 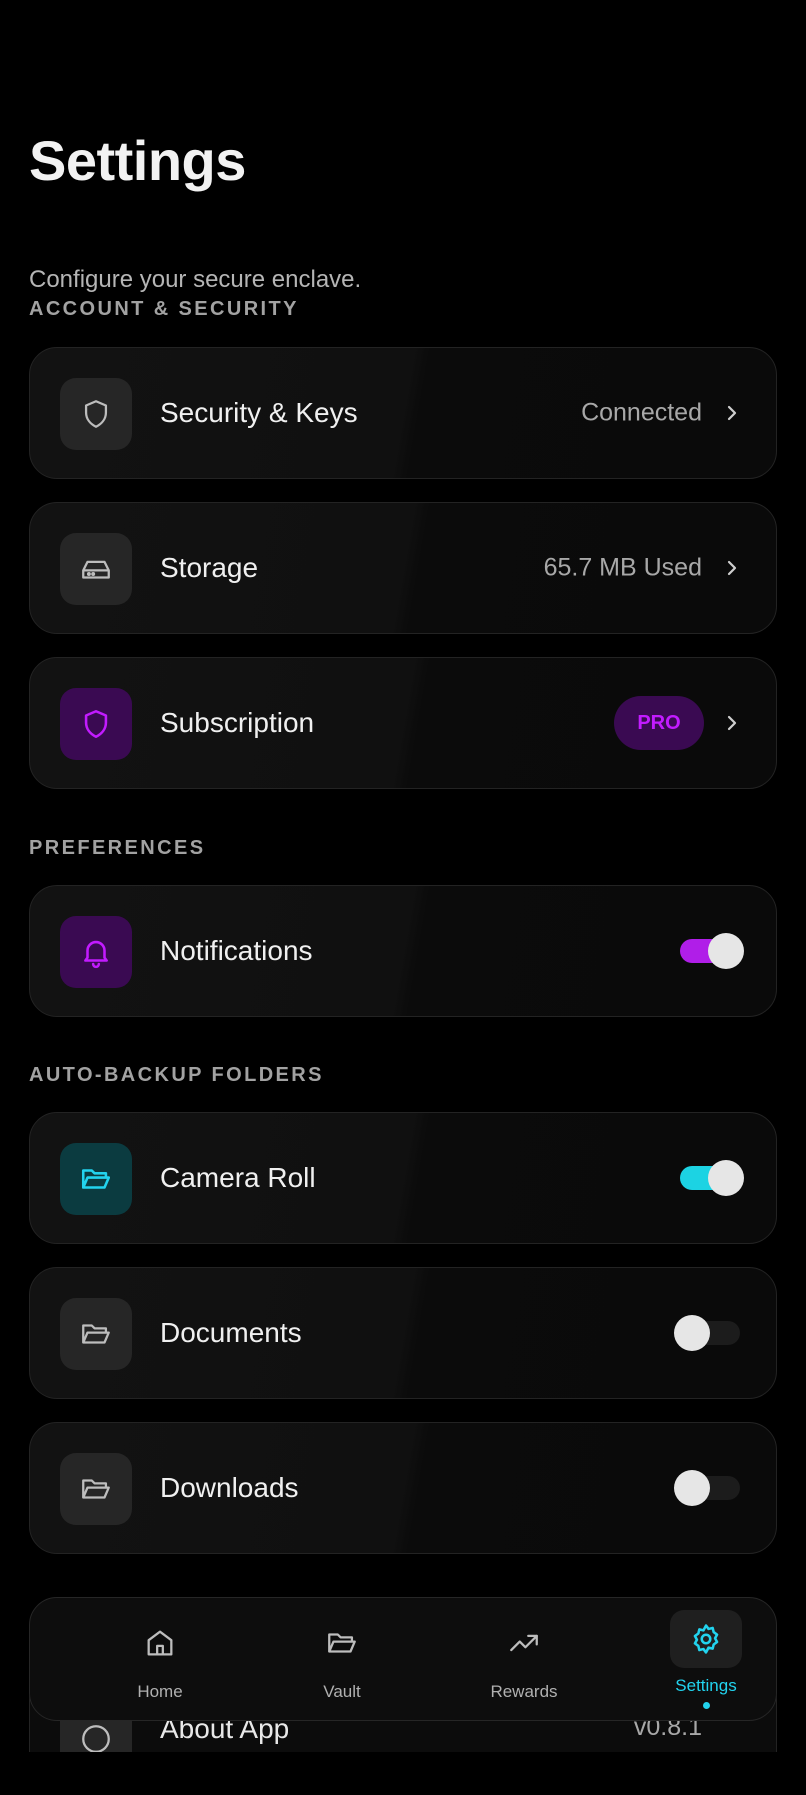 I want to click on active-indicator-dot, so click(x=706, y=1705).